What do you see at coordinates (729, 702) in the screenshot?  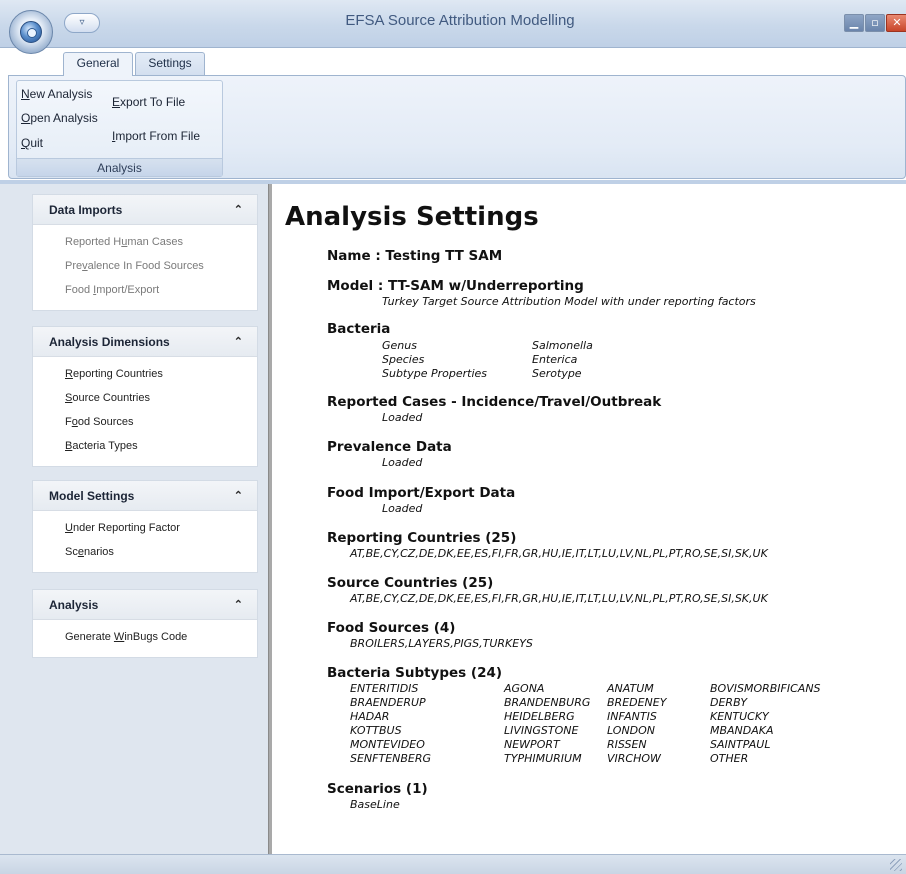 I see `subtype-cell: DERBY` at bounding box center [729, 702].